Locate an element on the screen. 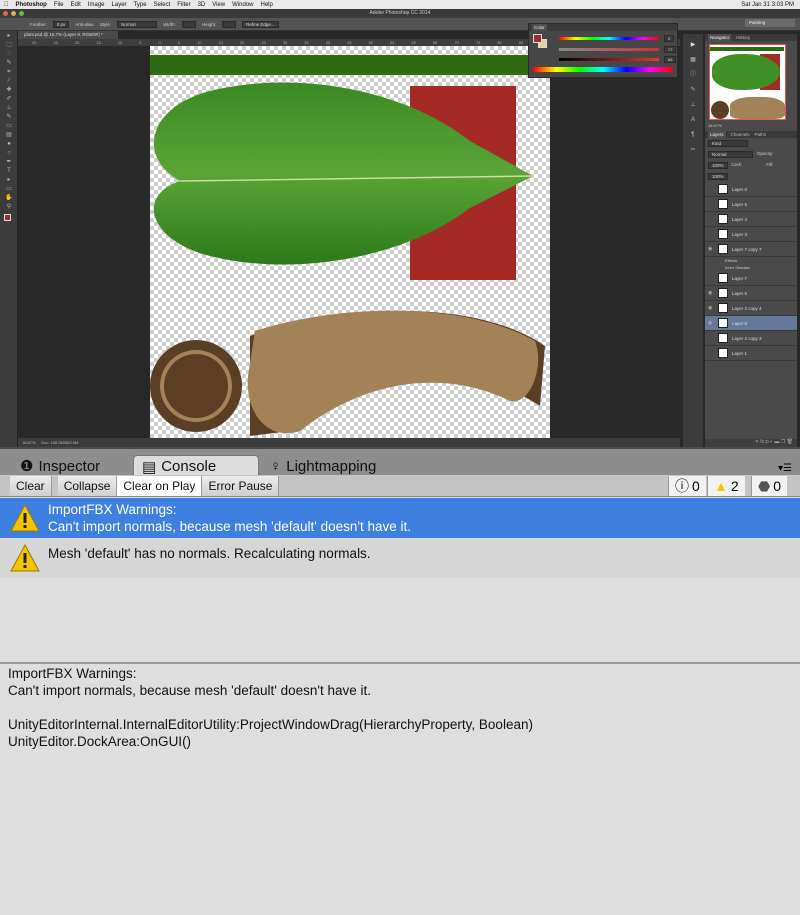  play-icon: ▶ is located at coordinates (693, 45).